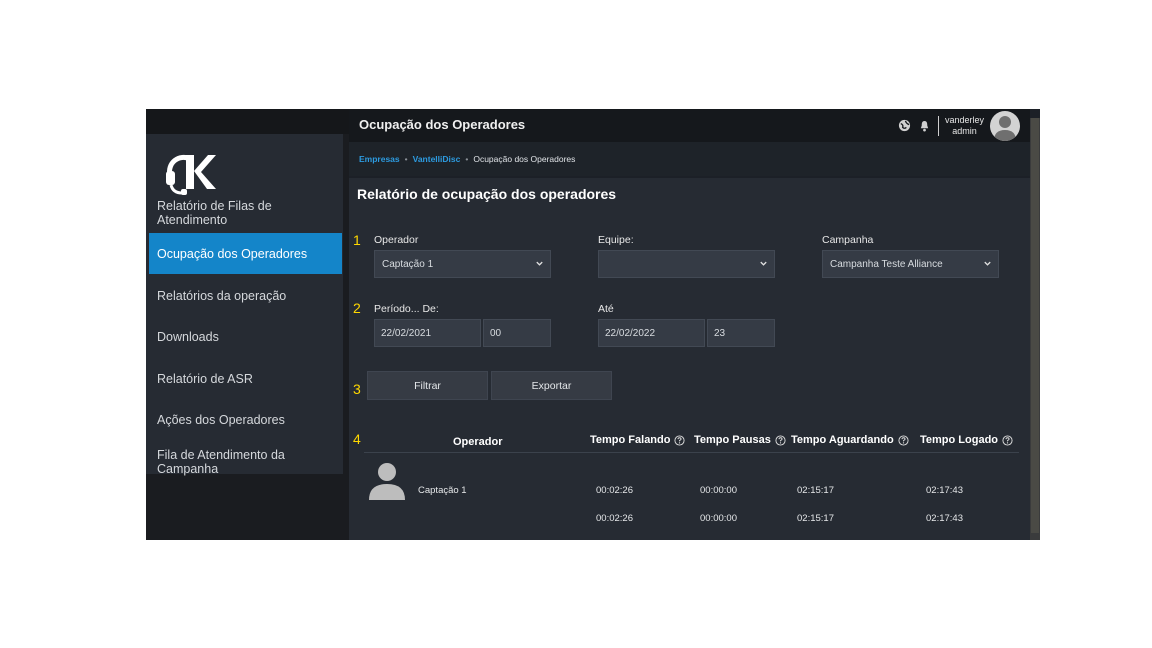 This screenshot has height=648, width=1152. What do you see at coordinates (905, 126) in the screenshot?
I see `globe-icon` at bounding box center [905, 126].